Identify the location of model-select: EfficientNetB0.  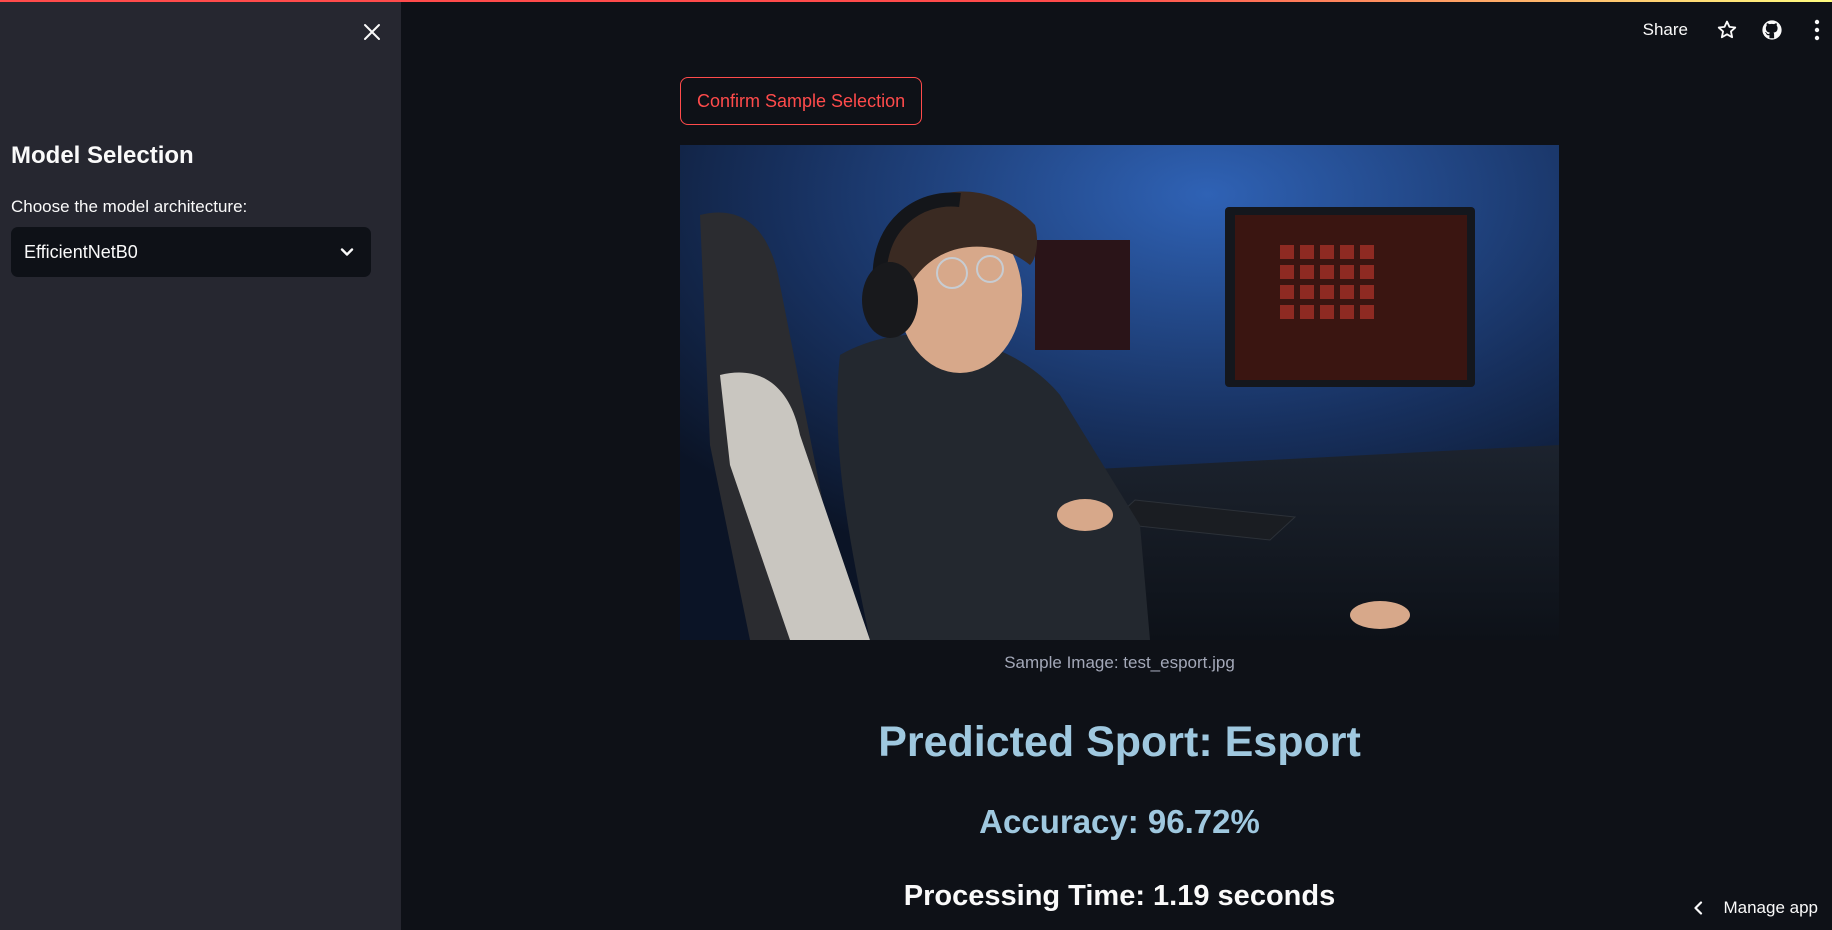
(191, 252).